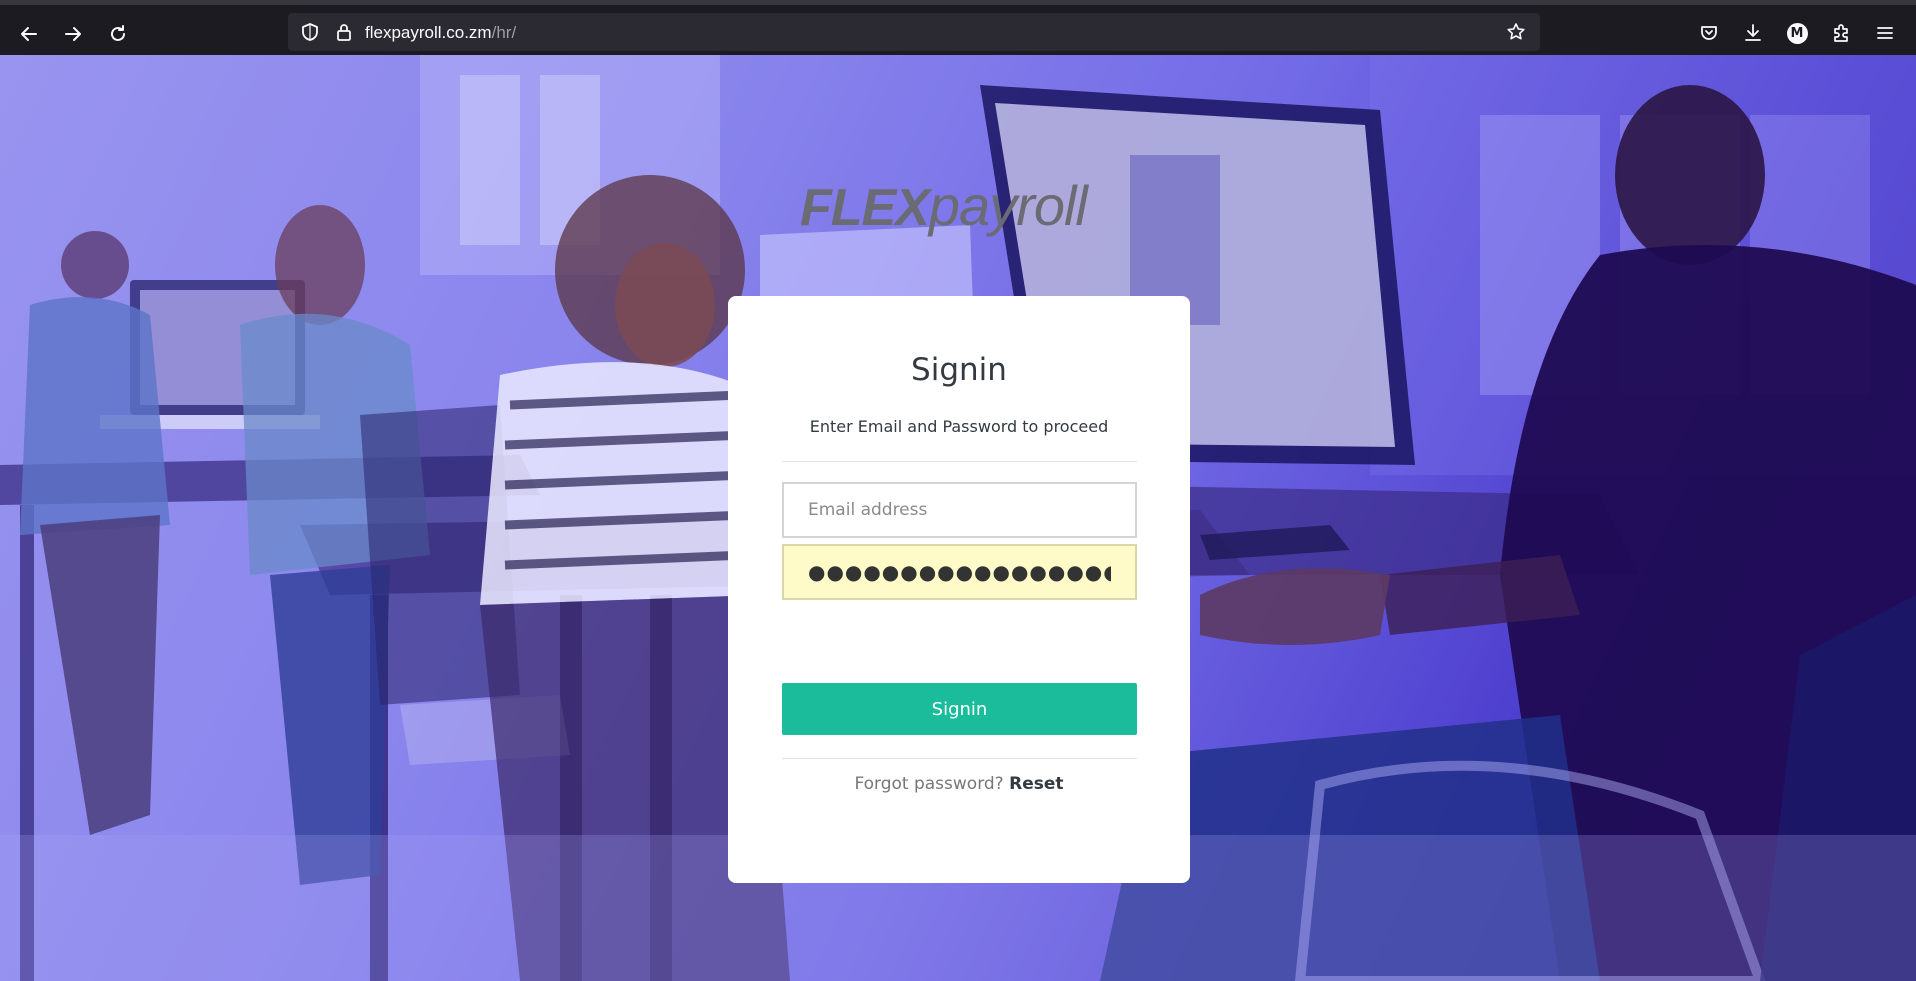 The image size is (1916, 981). I want to click on download-icon, so click(1753, 32).